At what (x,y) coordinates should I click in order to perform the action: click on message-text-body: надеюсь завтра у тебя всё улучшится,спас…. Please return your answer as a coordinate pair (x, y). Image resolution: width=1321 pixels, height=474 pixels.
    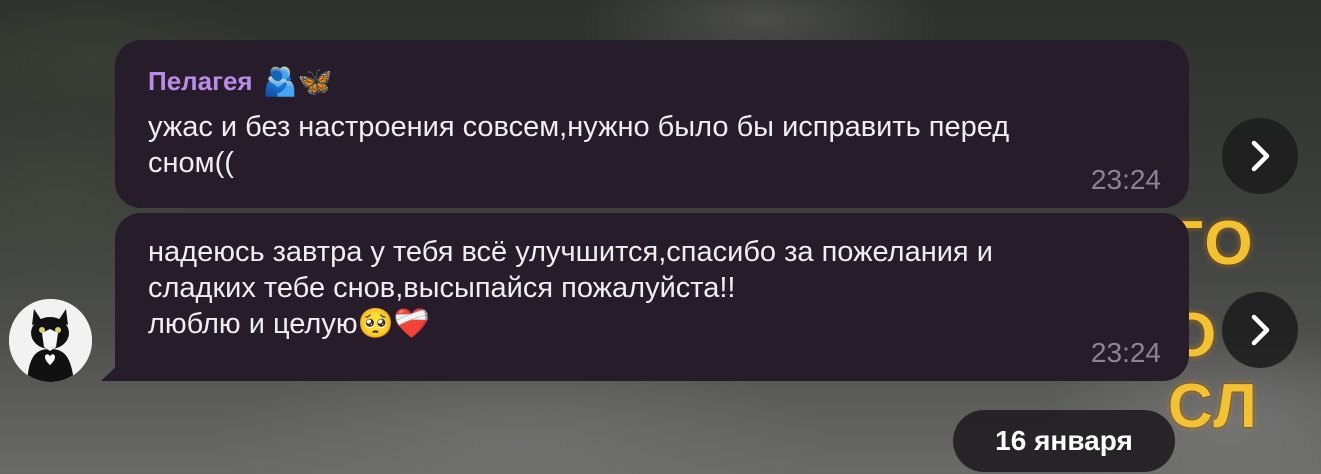
    Looking at the image, I should click on (570, 288).